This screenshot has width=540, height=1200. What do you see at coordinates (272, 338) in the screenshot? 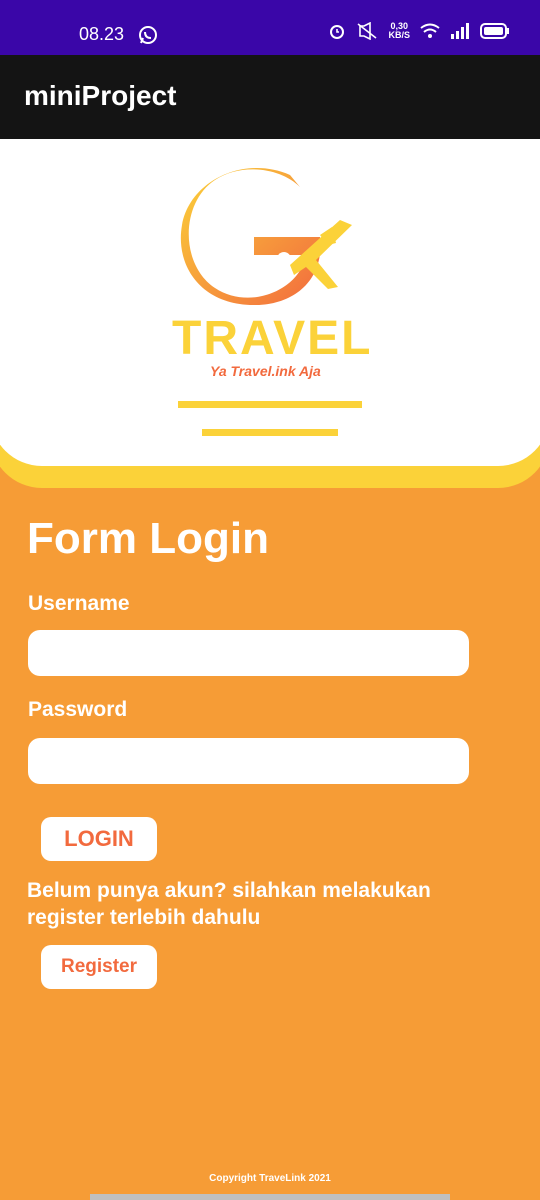
I see `brand-name: TRAVEL` at bounding box center [272, 338].